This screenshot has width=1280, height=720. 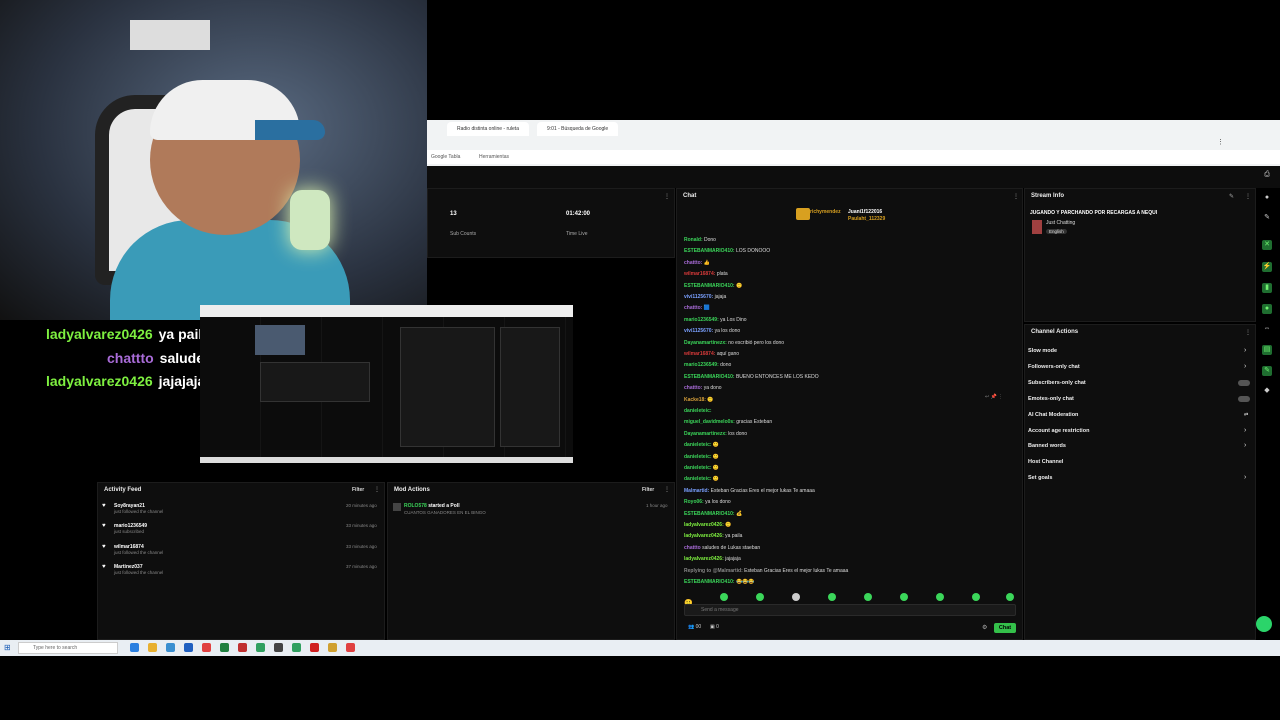 I want to click on browser-tab: 9:01 - Búsqueda de Google, so click(x=578, y=129).